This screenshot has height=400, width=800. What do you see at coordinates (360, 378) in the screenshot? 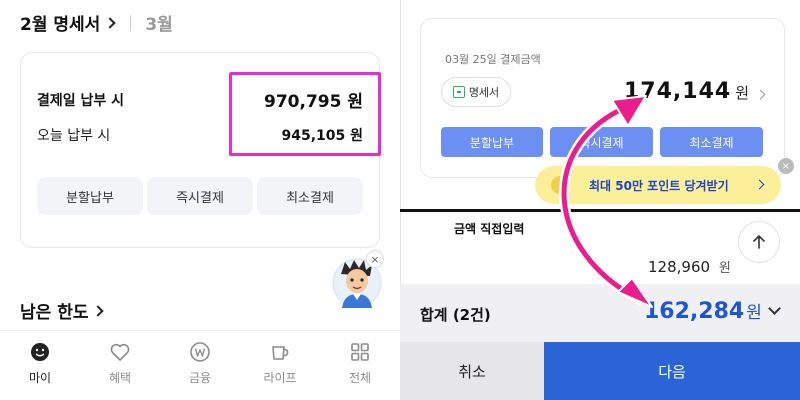
I see `nav-label-all: 전체` at bounding box center [360, 378].